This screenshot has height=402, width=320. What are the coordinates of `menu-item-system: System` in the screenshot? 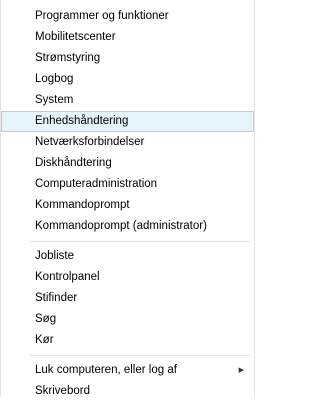 It's located at (127, 100).